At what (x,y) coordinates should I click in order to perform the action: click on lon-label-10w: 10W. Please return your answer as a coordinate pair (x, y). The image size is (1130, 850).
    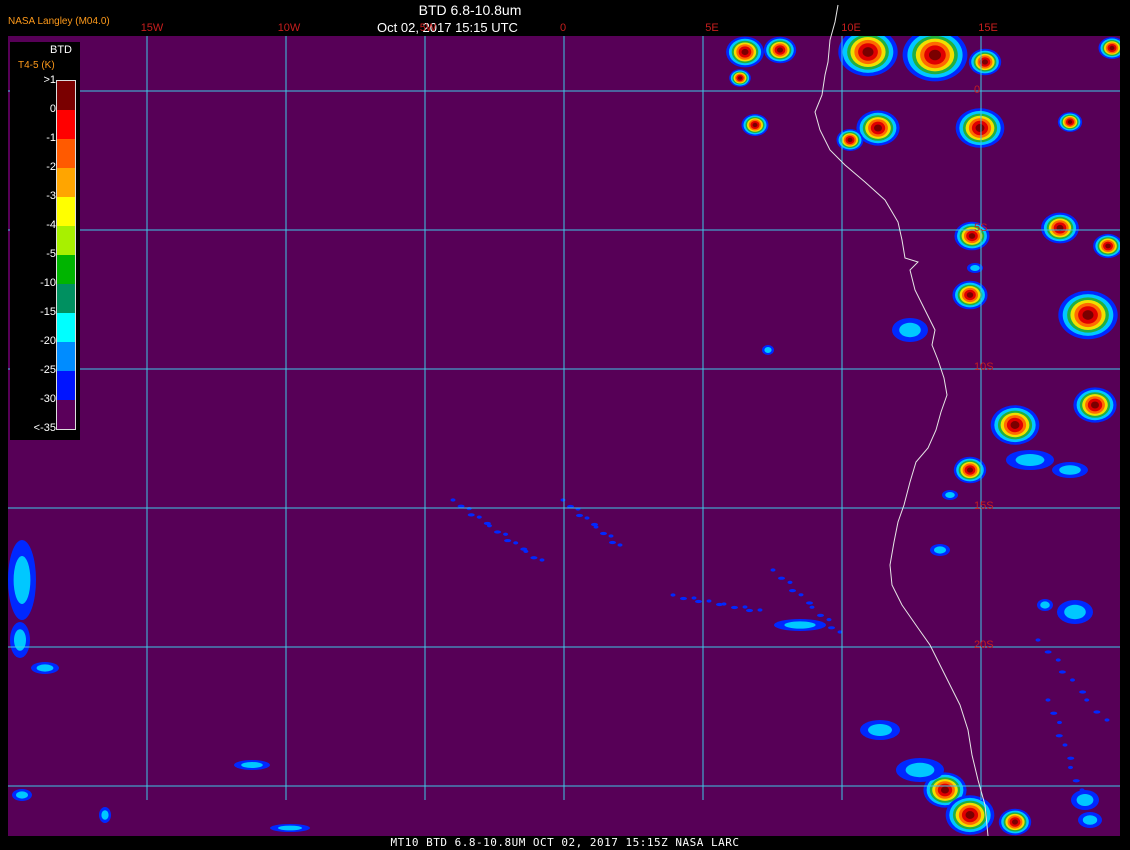
    Looking at the image, I should click on (289, 28).